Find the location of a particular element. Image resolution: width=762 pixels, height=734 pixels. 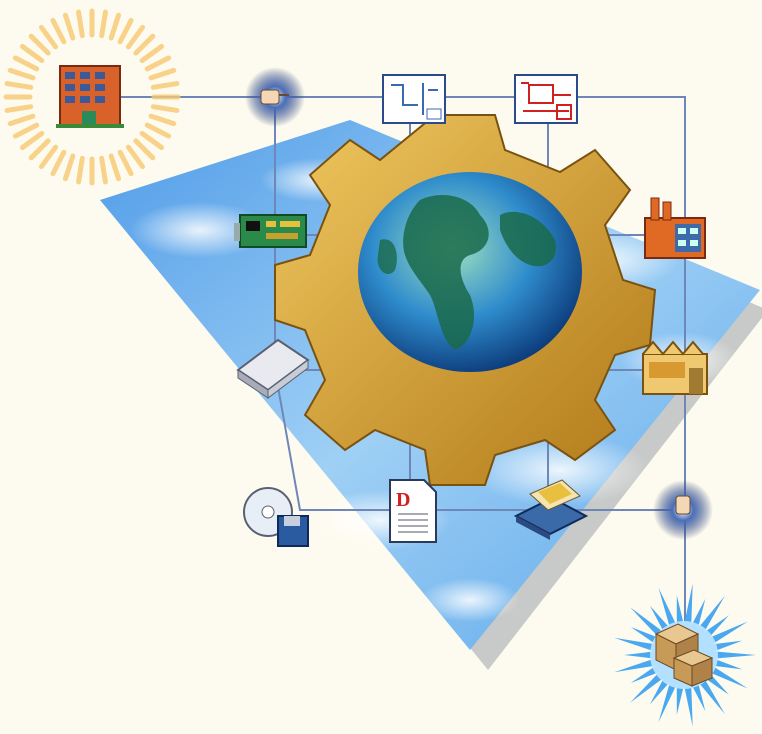

pdf-document-icon: D is located at coordinates (413, 511).